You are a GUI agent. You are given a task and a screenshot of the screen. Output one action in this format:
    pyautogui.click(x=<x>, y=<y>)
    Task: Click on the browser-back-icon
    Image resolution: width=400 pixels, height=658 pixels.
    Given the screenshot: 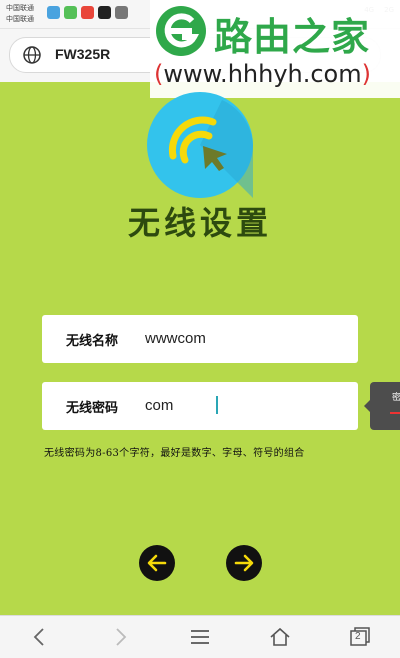 What is the action you would take?
    pyautogui.click(x=40, y=637)
    